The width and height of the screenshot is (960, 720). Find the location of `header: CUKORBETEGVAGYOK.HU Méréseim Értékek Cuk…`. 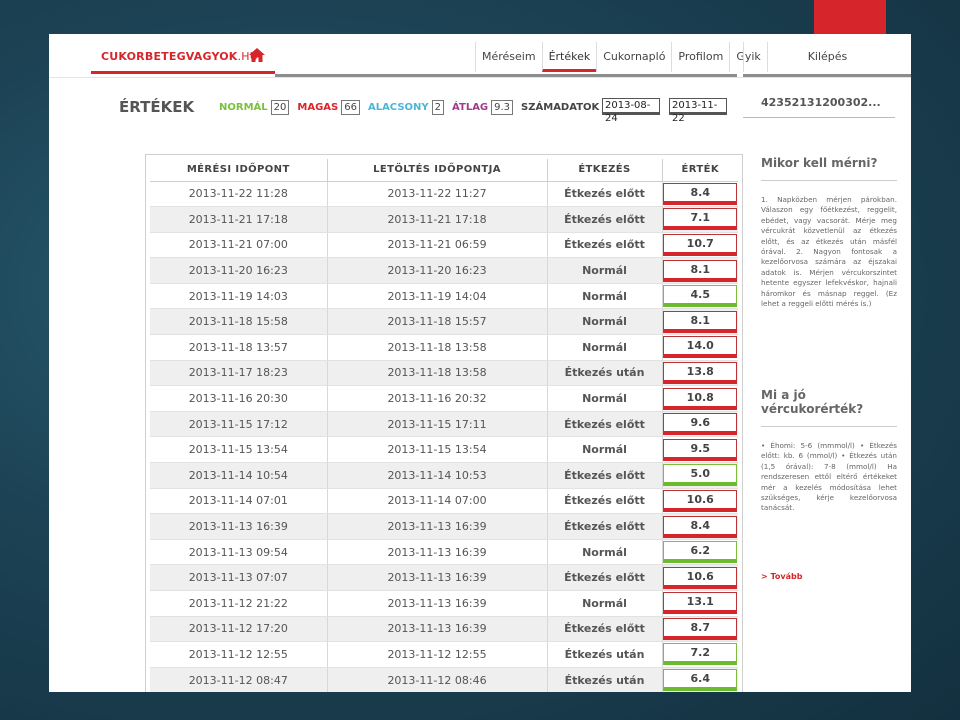

header: CUKORBETEGVAGYOK.HU Méréseim Értékek Cuk… is located at coordinates (480, 56).